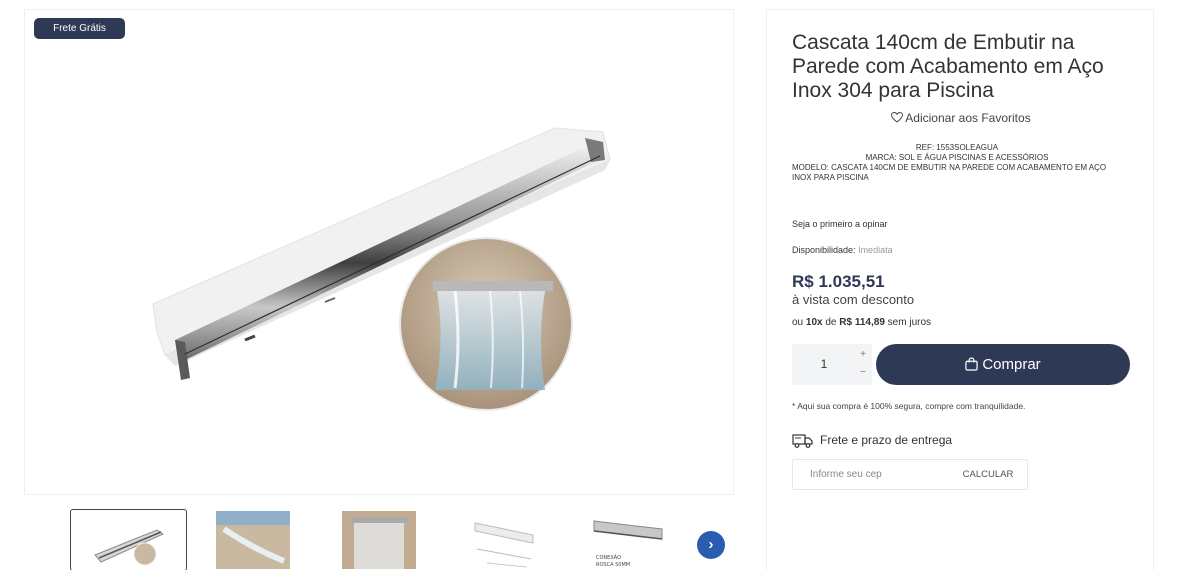 The image size is (1188, 570). I want to click on shipping-section-title: Frete e prazo de entrega, so click(872, 440).